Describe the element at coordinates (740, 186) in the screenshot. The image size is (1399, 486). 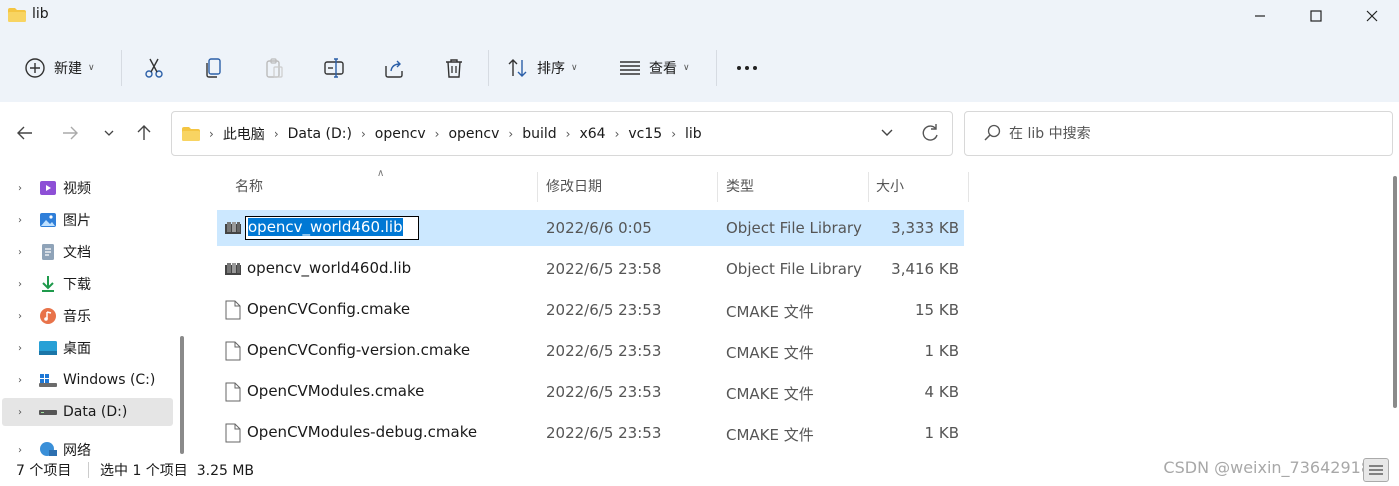
I see `column-header-type: 类型` at that location.